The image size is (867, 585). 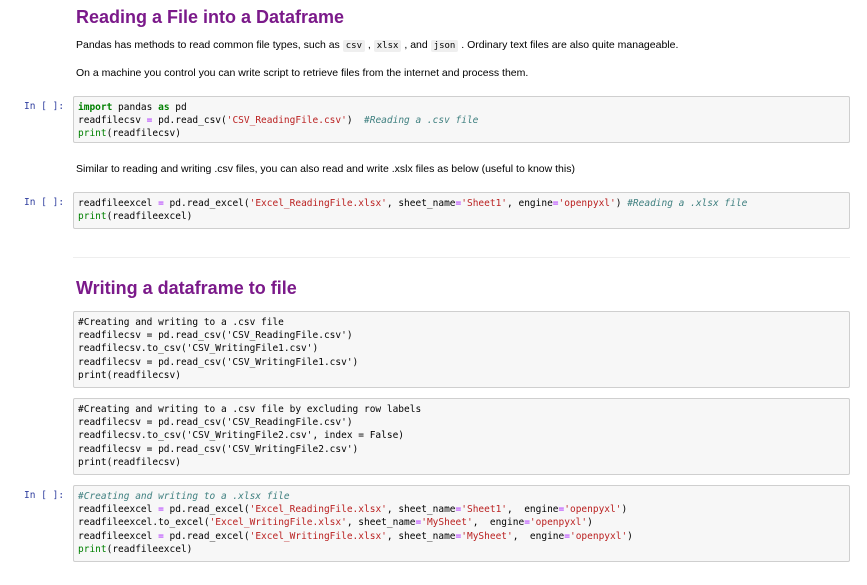 What do you see at coordinates (687, 203) in the screenshot?
I see `code-token: #Reading a .xlsx file` at bounding box center [687, 203].